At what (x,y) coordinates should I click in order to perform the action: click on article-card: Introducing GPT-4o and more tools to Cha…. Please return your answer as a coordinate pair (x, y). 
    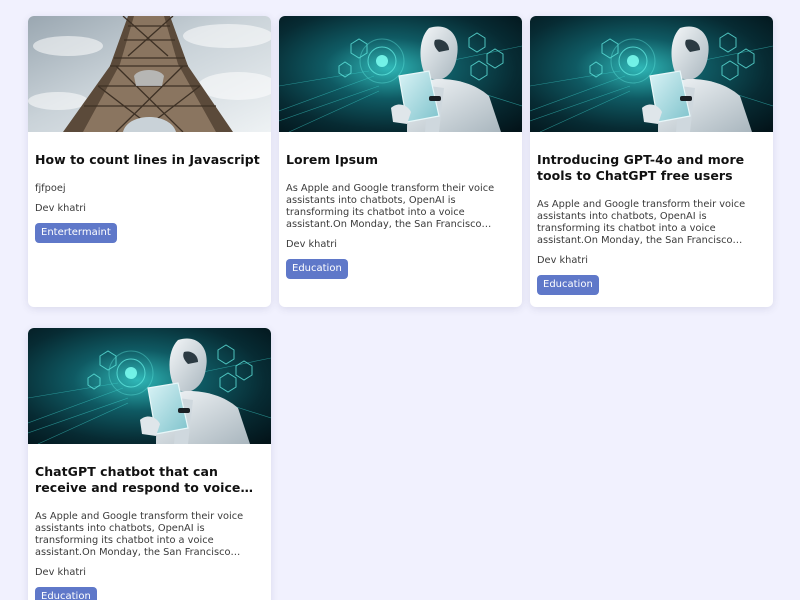
    Looking at the image, I should click on (651, 161).